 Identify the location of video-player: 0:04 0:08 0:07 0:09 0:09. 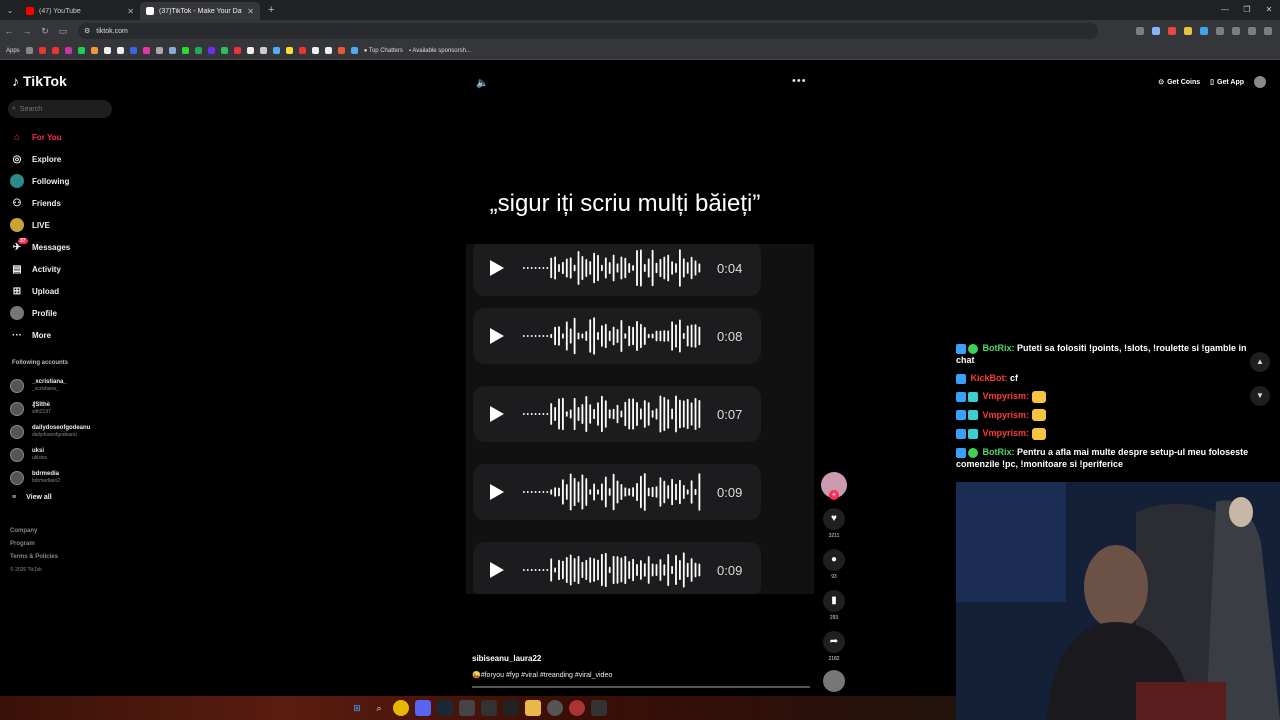
(640, 419).